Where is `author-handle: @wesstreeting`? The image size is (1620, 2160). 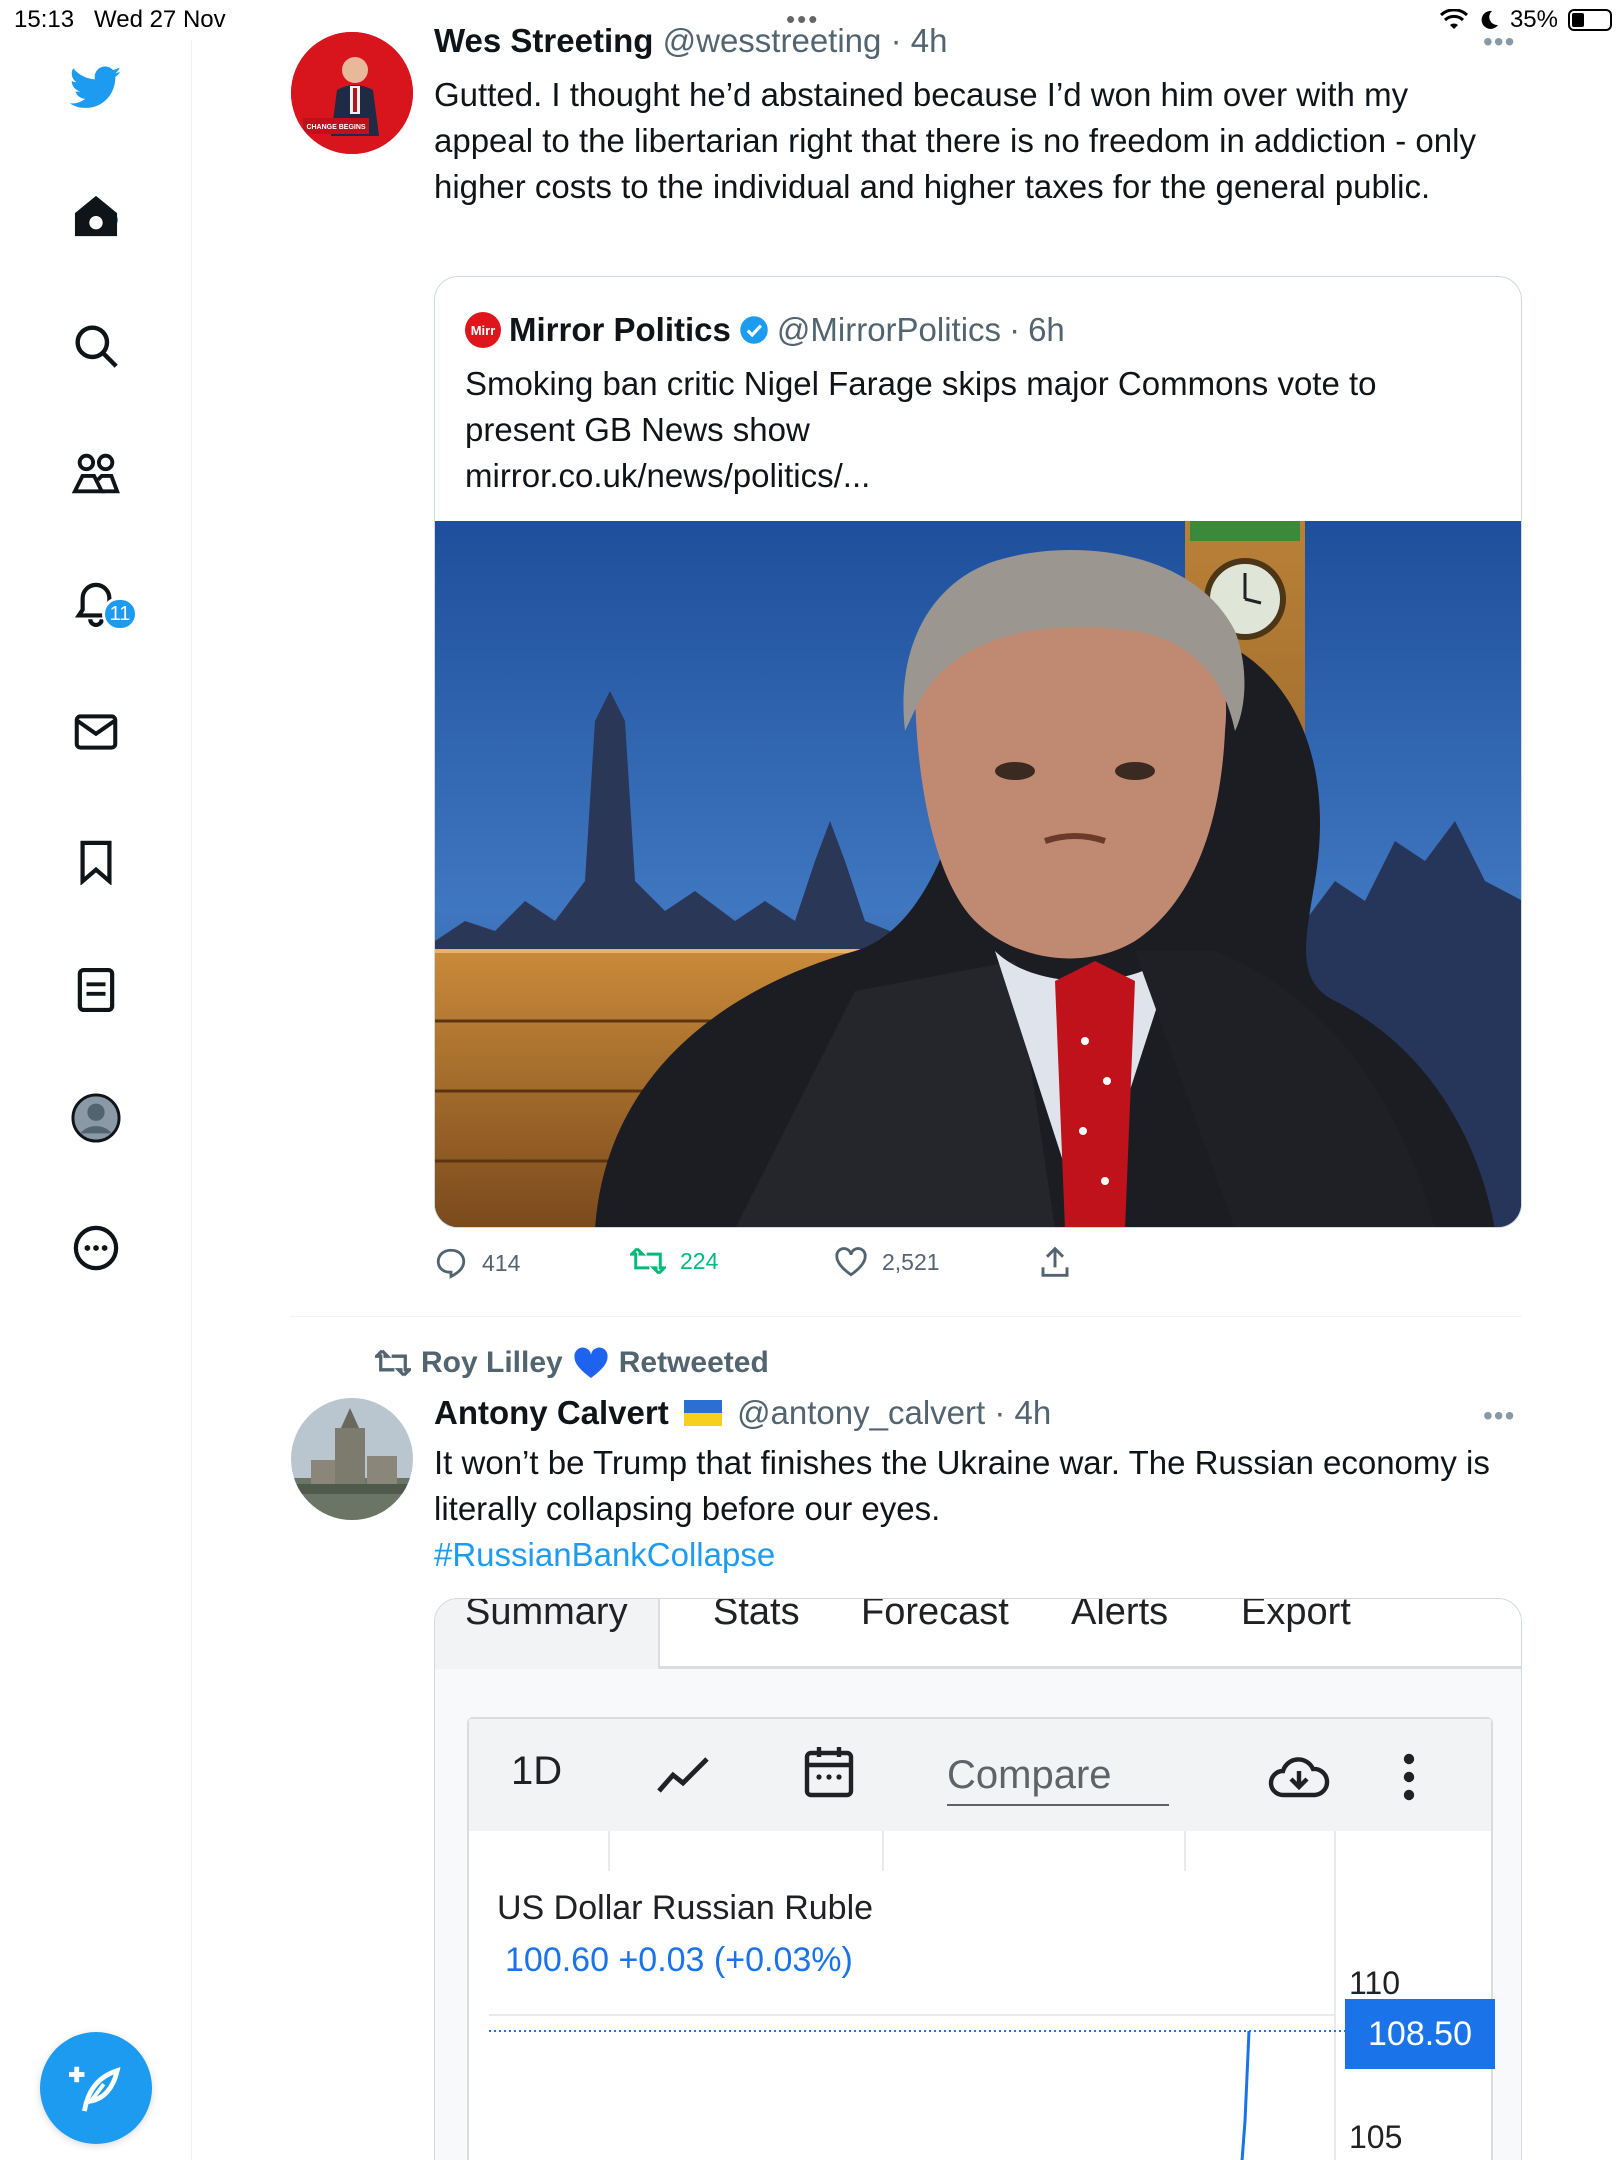
author-handle: @wesstreeting is located at coordinates (772, 40).